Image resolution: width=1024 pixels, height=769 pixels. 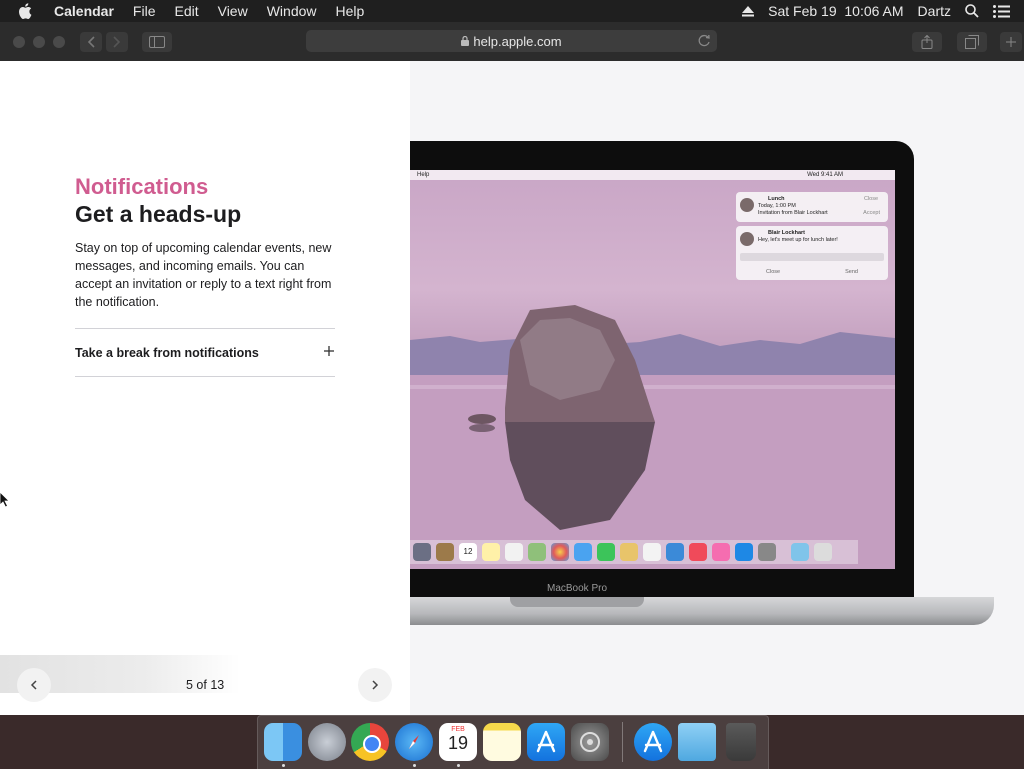 What do you see at coordinates (871, 213) in the screenshot?
I see `notification-accept-button: Accept` at bounding box center [871, 213].